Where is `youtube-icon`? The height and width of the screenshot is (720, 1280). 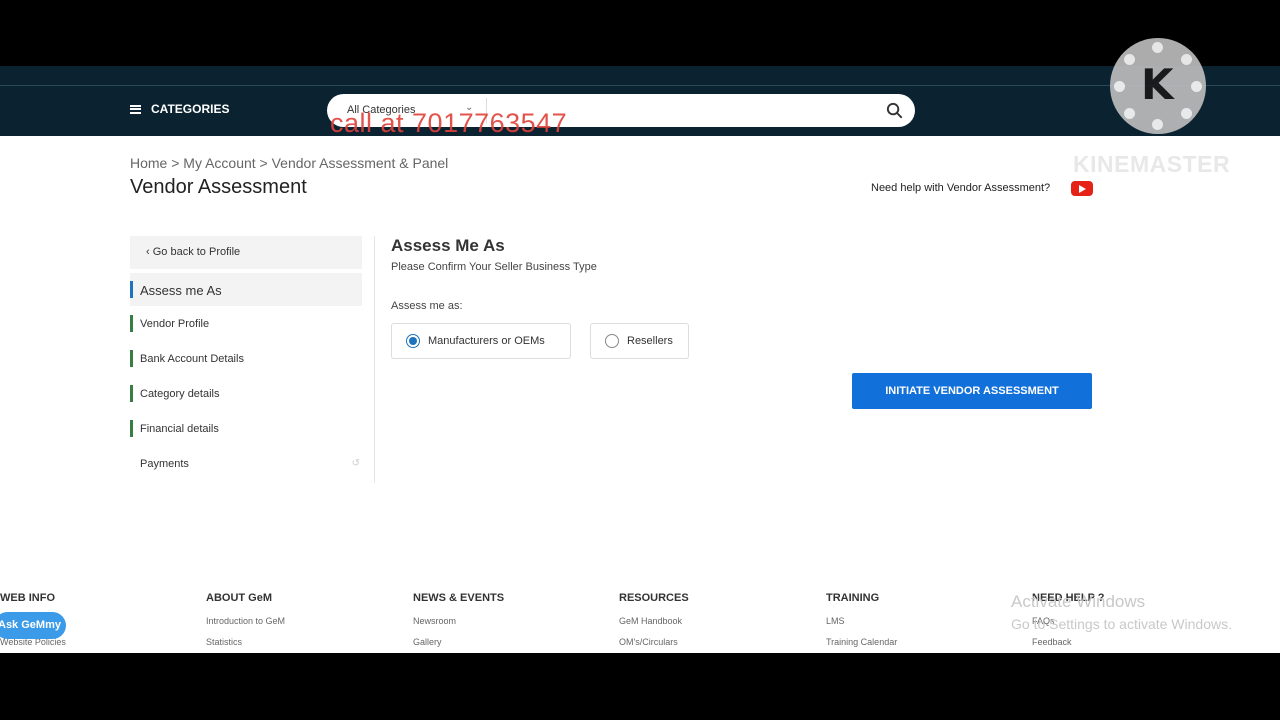
youtube-icon is located at coordinates (1082, 188).